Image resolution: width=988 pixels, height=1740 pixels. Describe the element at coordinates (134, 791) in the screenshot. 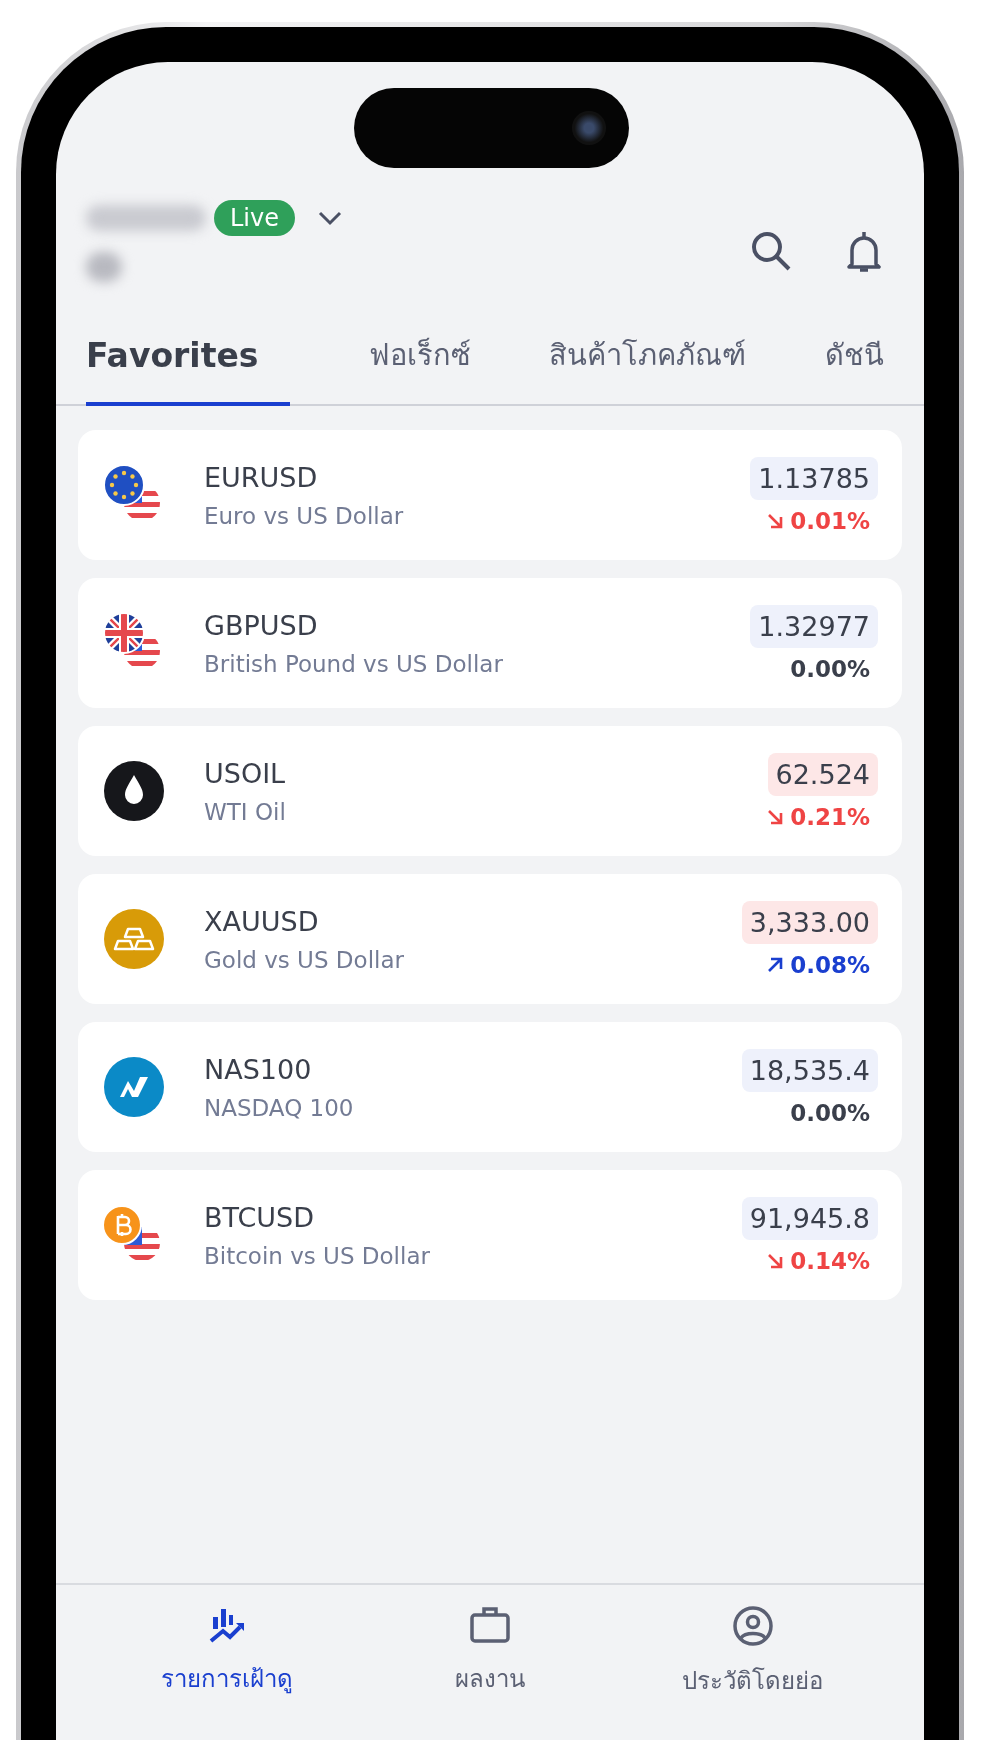

I see `oil-drop-icon` at that location.